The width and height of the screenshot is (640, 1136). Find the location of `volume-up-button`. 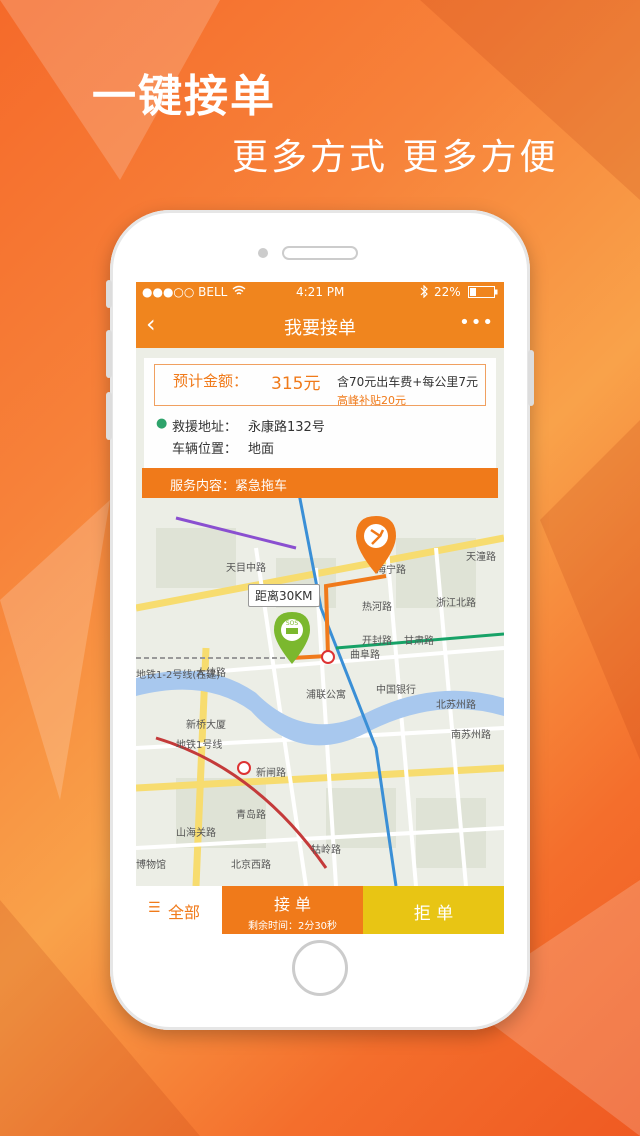

volume-up-button is located at coordinates (109, 354).